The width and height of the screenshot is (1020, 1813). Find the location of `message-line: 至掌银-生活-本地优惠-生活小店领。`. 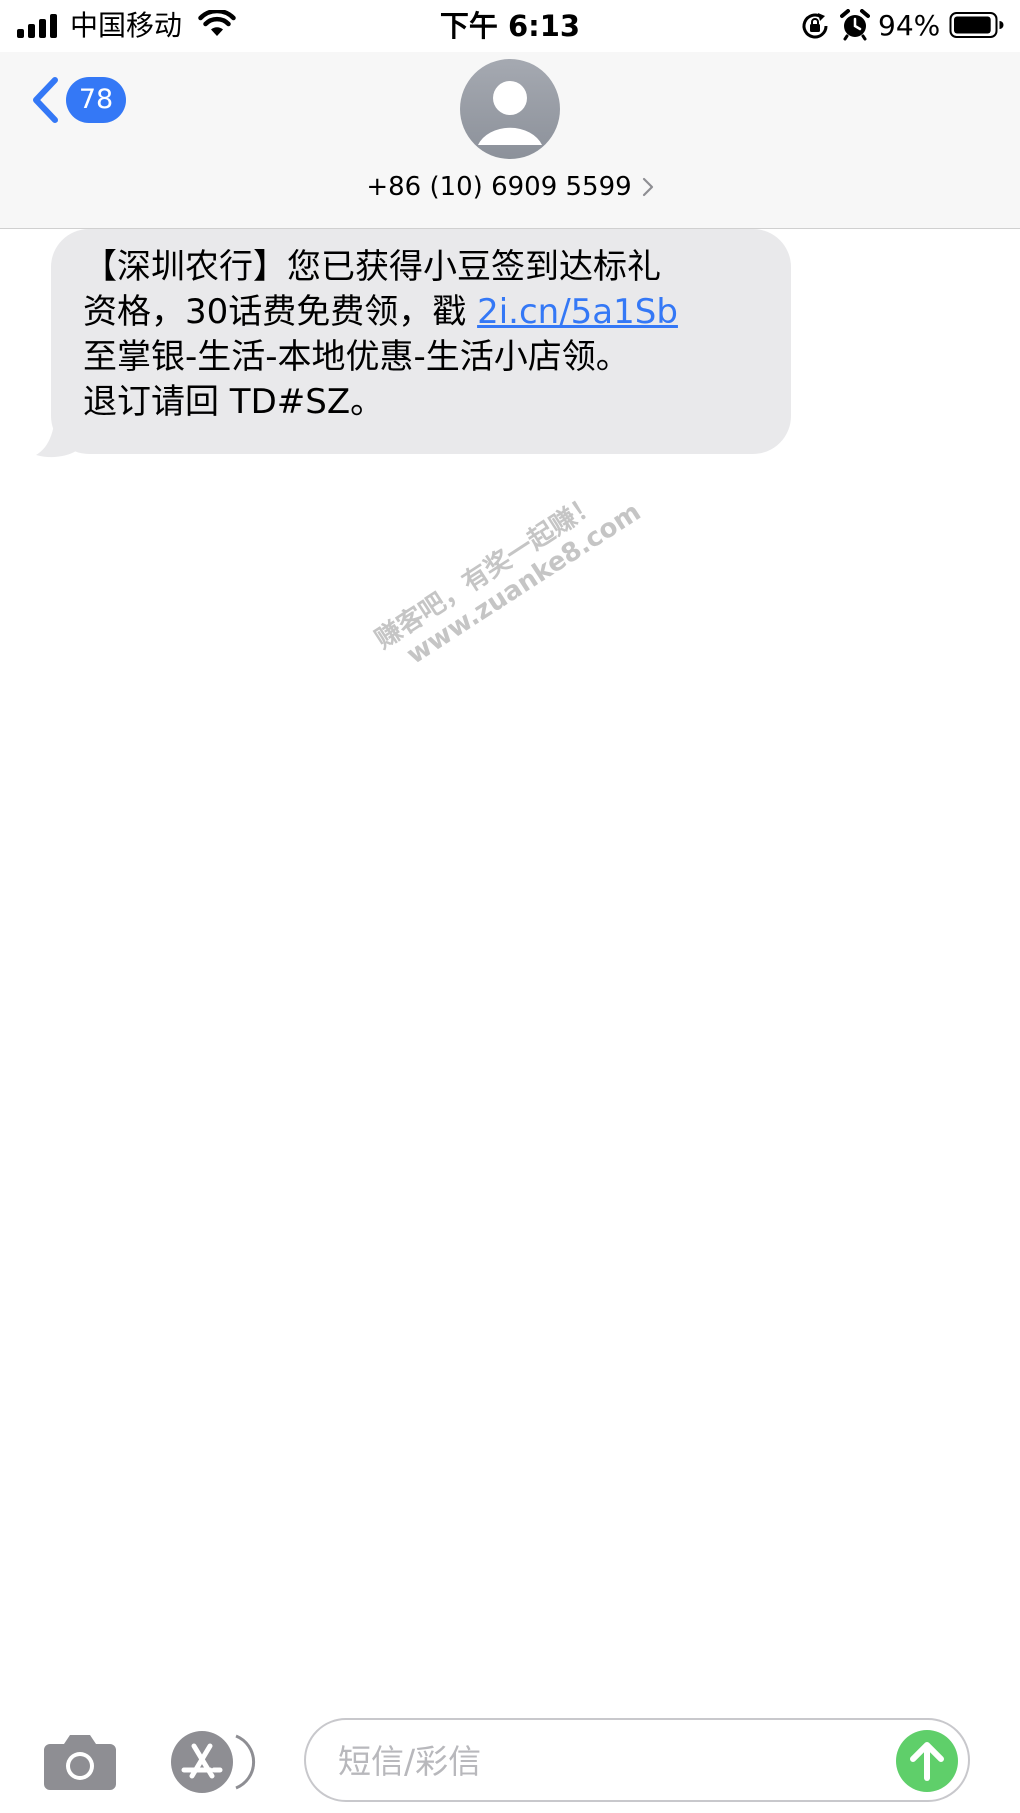

message-line: 至掌银-生活-本地优惠-生活小店领。 is located at coordinates (356, 357).